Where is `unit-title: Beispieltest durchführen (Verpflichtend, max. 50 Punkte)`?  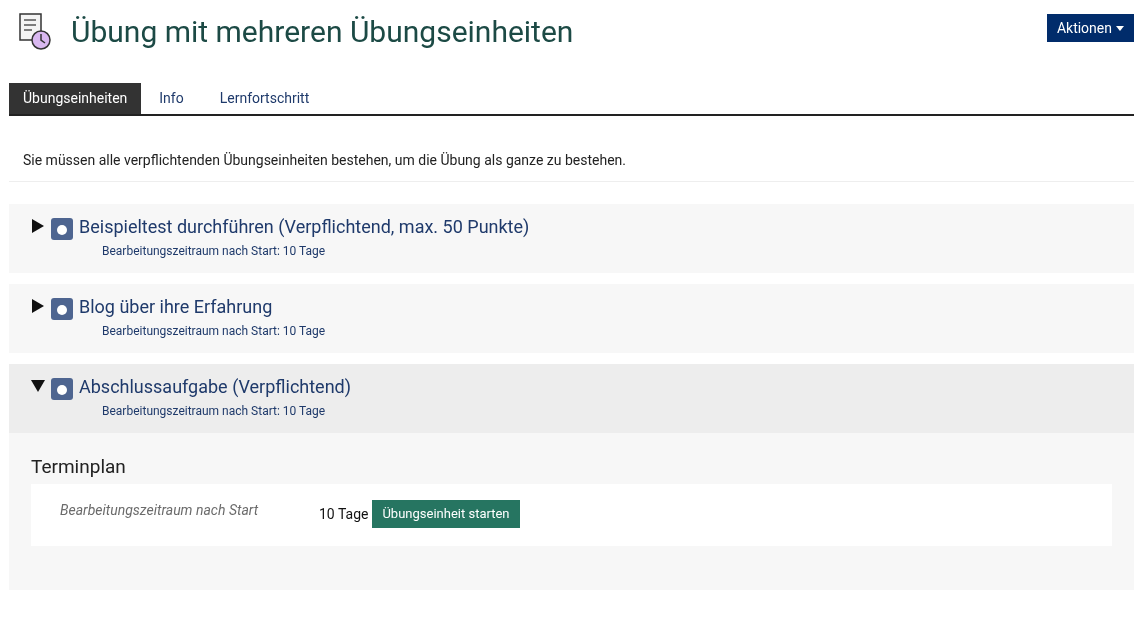
unit-title: Beispieltest durchführen (Verpflichtend, max. 50 Punkte) is located at coordinates (304, 227).